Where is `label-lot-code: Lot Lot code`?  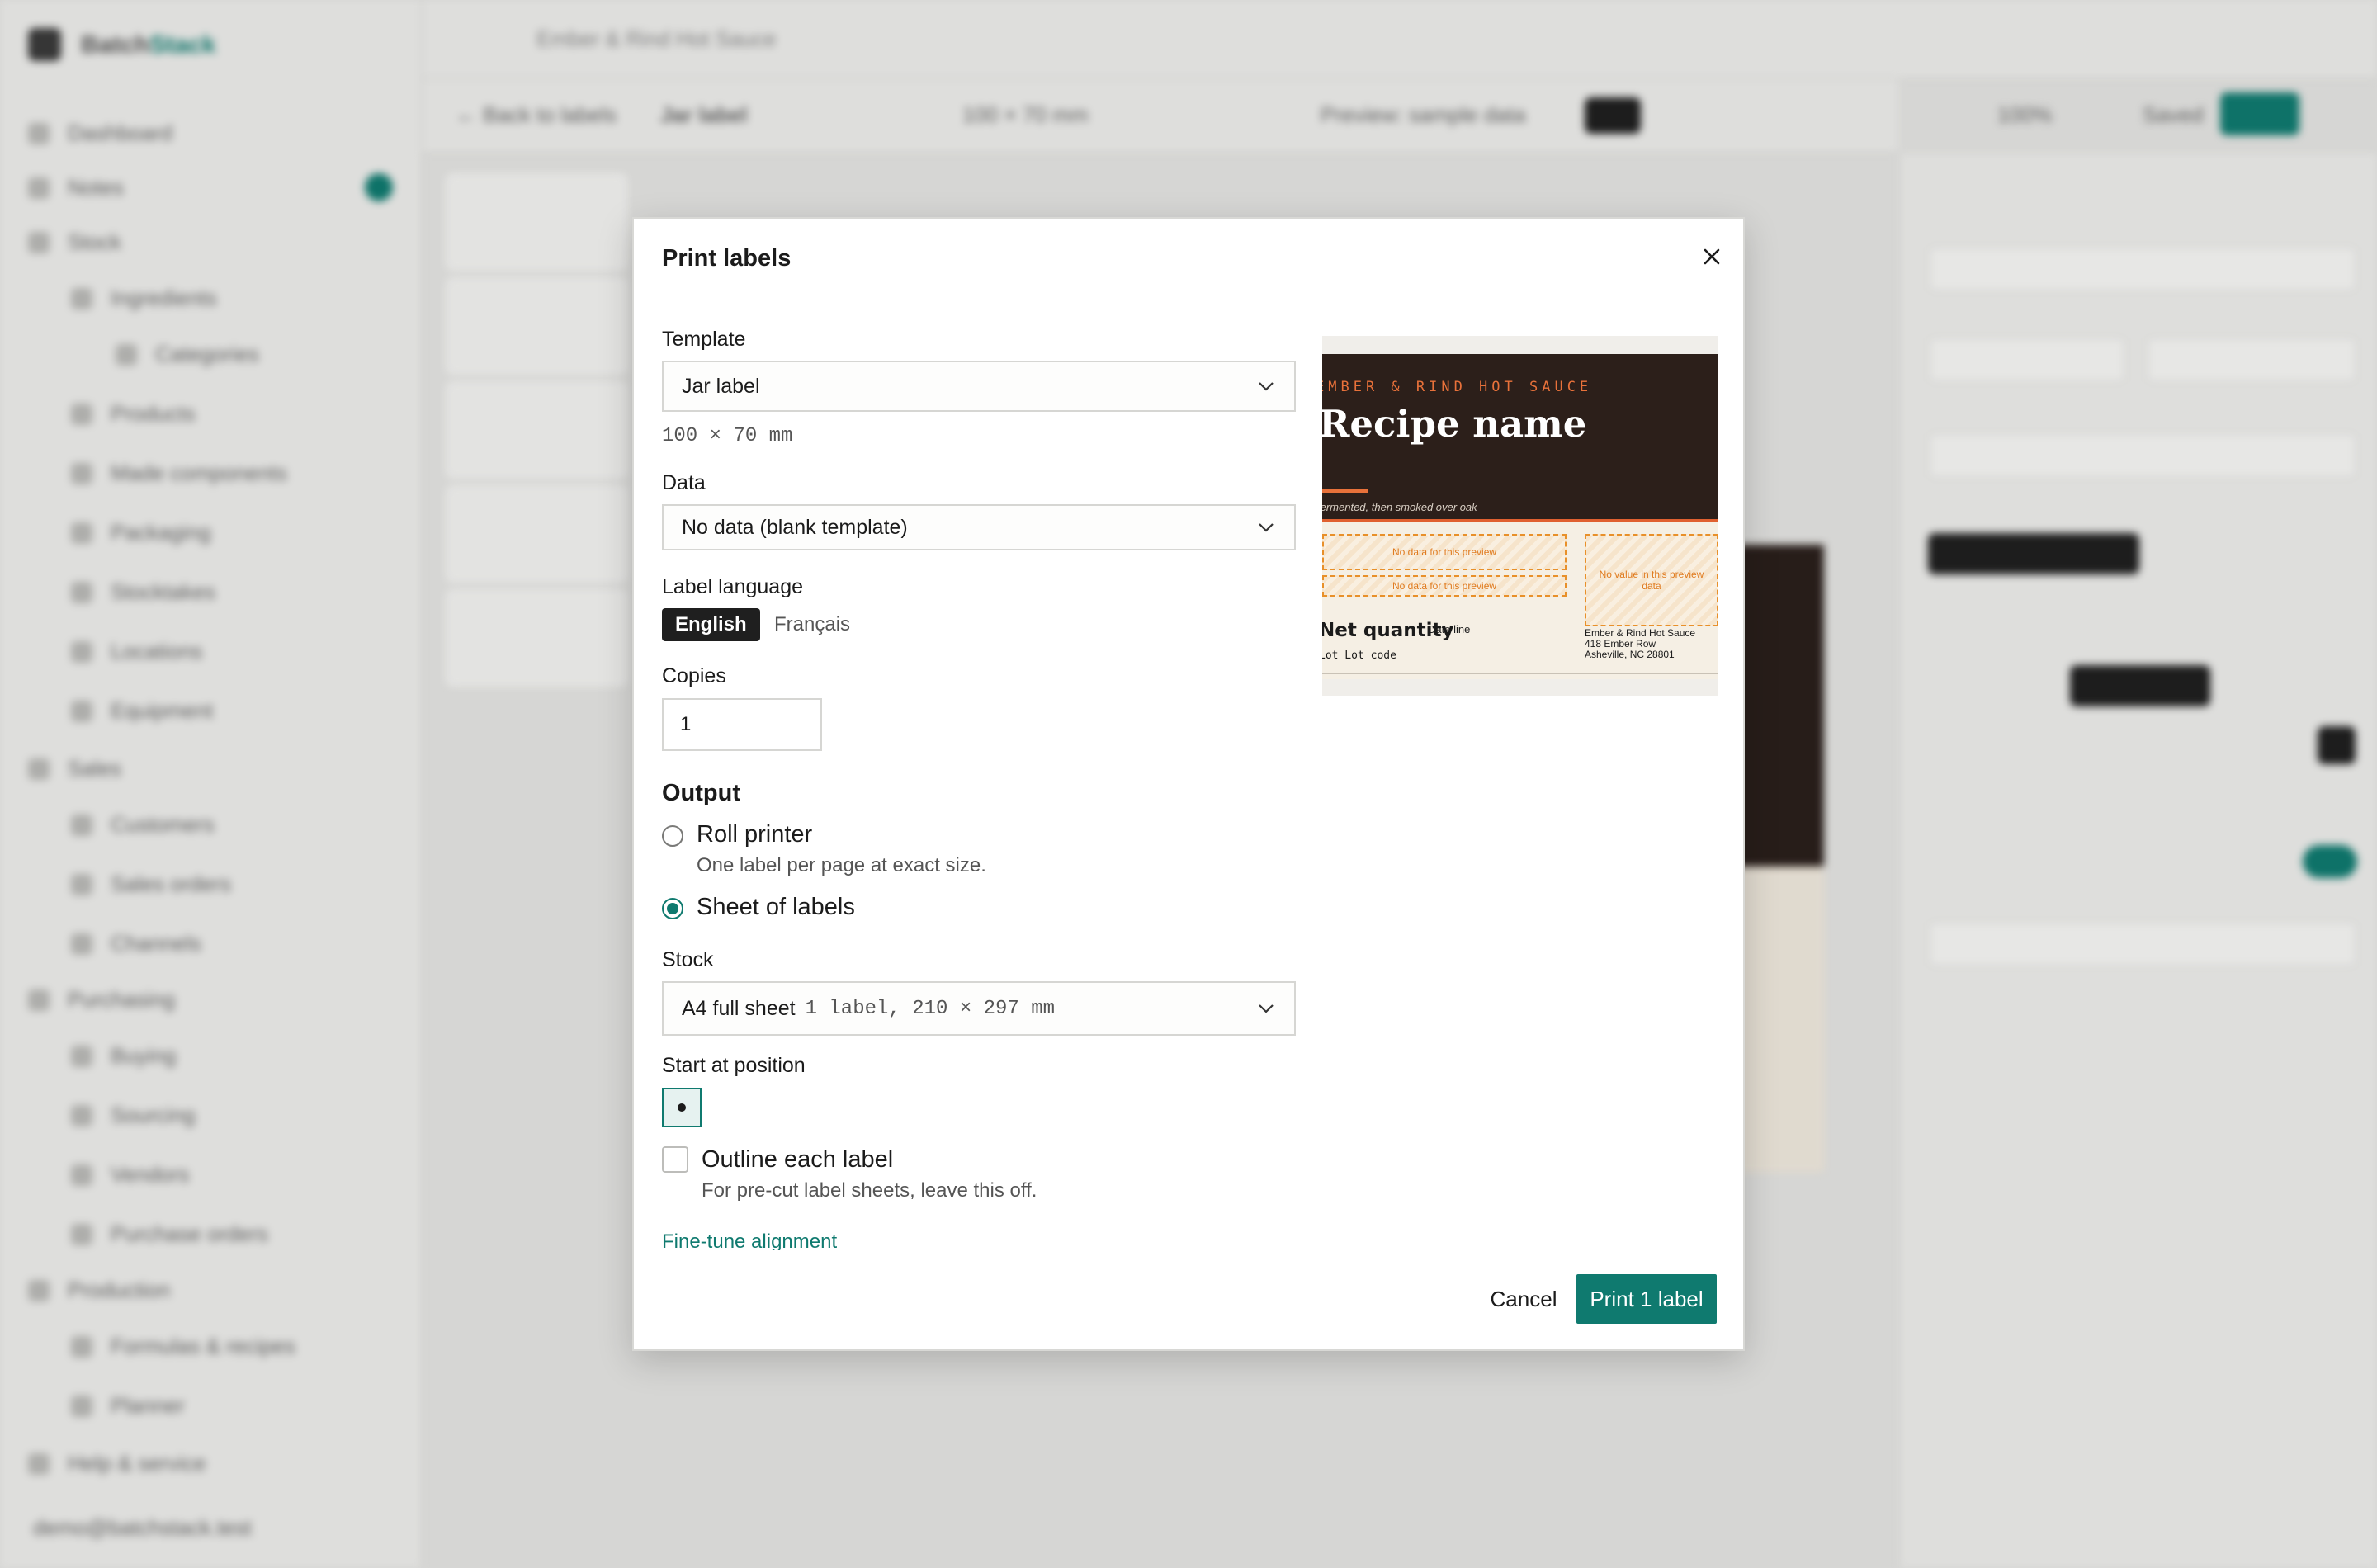
label-lot-code: Lot Lot code is located at coordinates (1359, 655).